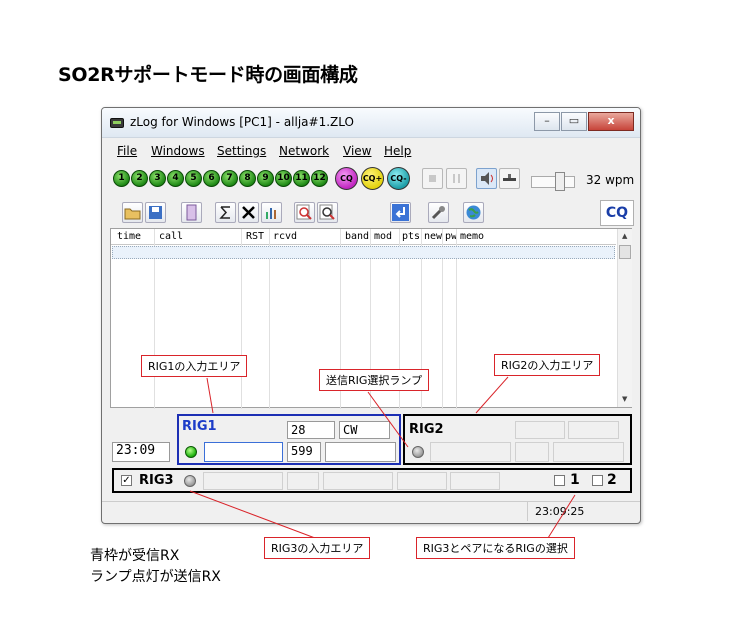 Image resolution: width=730 pixels, height=625 pixels. Describe the element at coordinates (561, 516) in the screenshot. I see `leader-rig3-pair` at that location.